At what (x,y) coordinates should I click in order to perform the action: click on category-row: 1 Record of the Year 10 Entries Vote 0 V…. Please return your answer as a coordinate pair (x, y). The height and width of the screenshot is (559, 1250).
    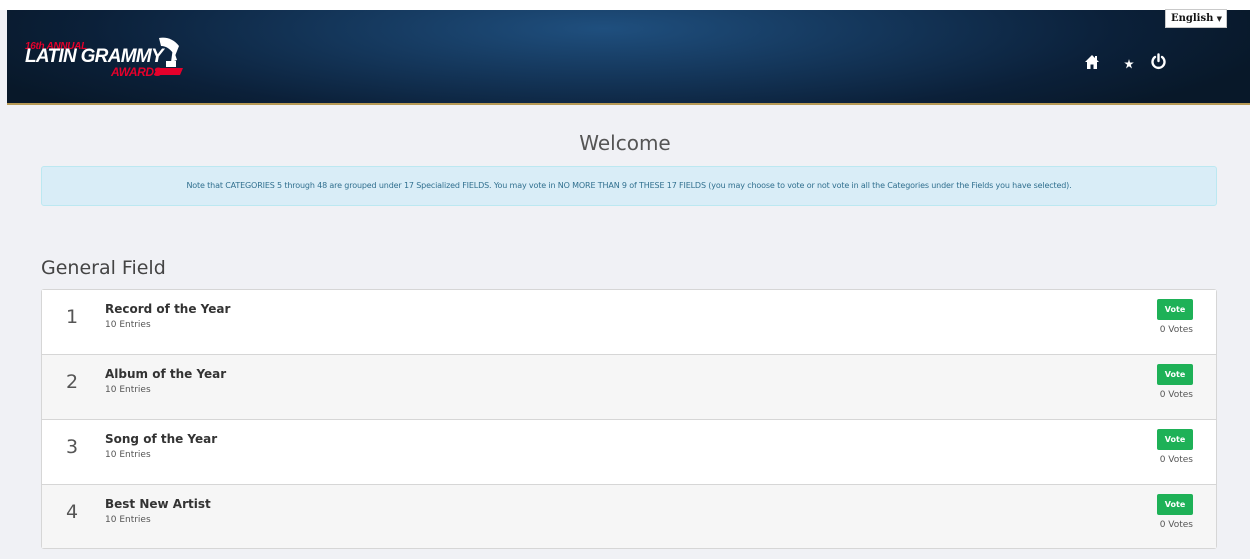
    Looking at the image, I should click on (629, 322).